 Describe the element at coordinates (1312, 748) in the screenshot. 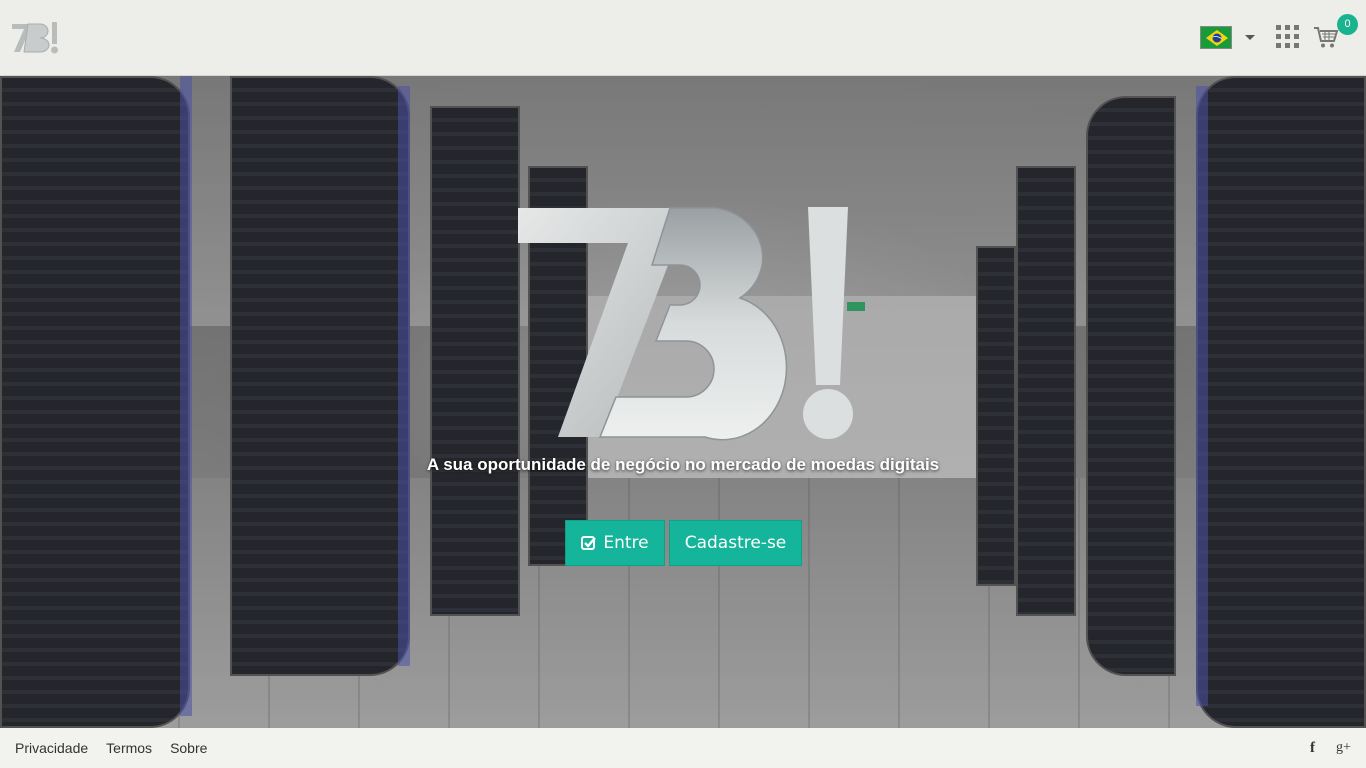

I see `facebook-icon: f` at that location.